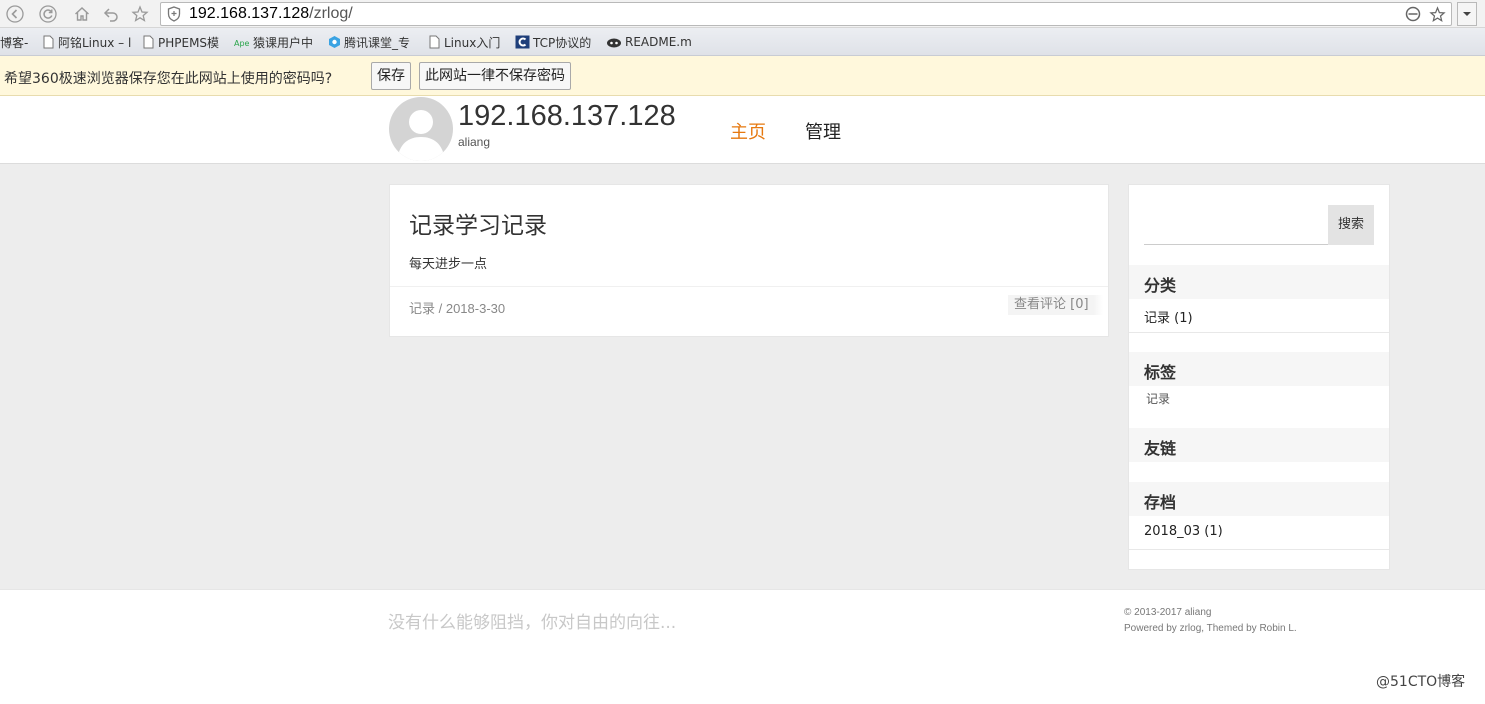 The width and height of the screenshot is (1485, 704). I want to click on post-card: 记录学习记录 每天进步一点 记录 / 2018-3-30 查看评论 [0], so click(749, 260).